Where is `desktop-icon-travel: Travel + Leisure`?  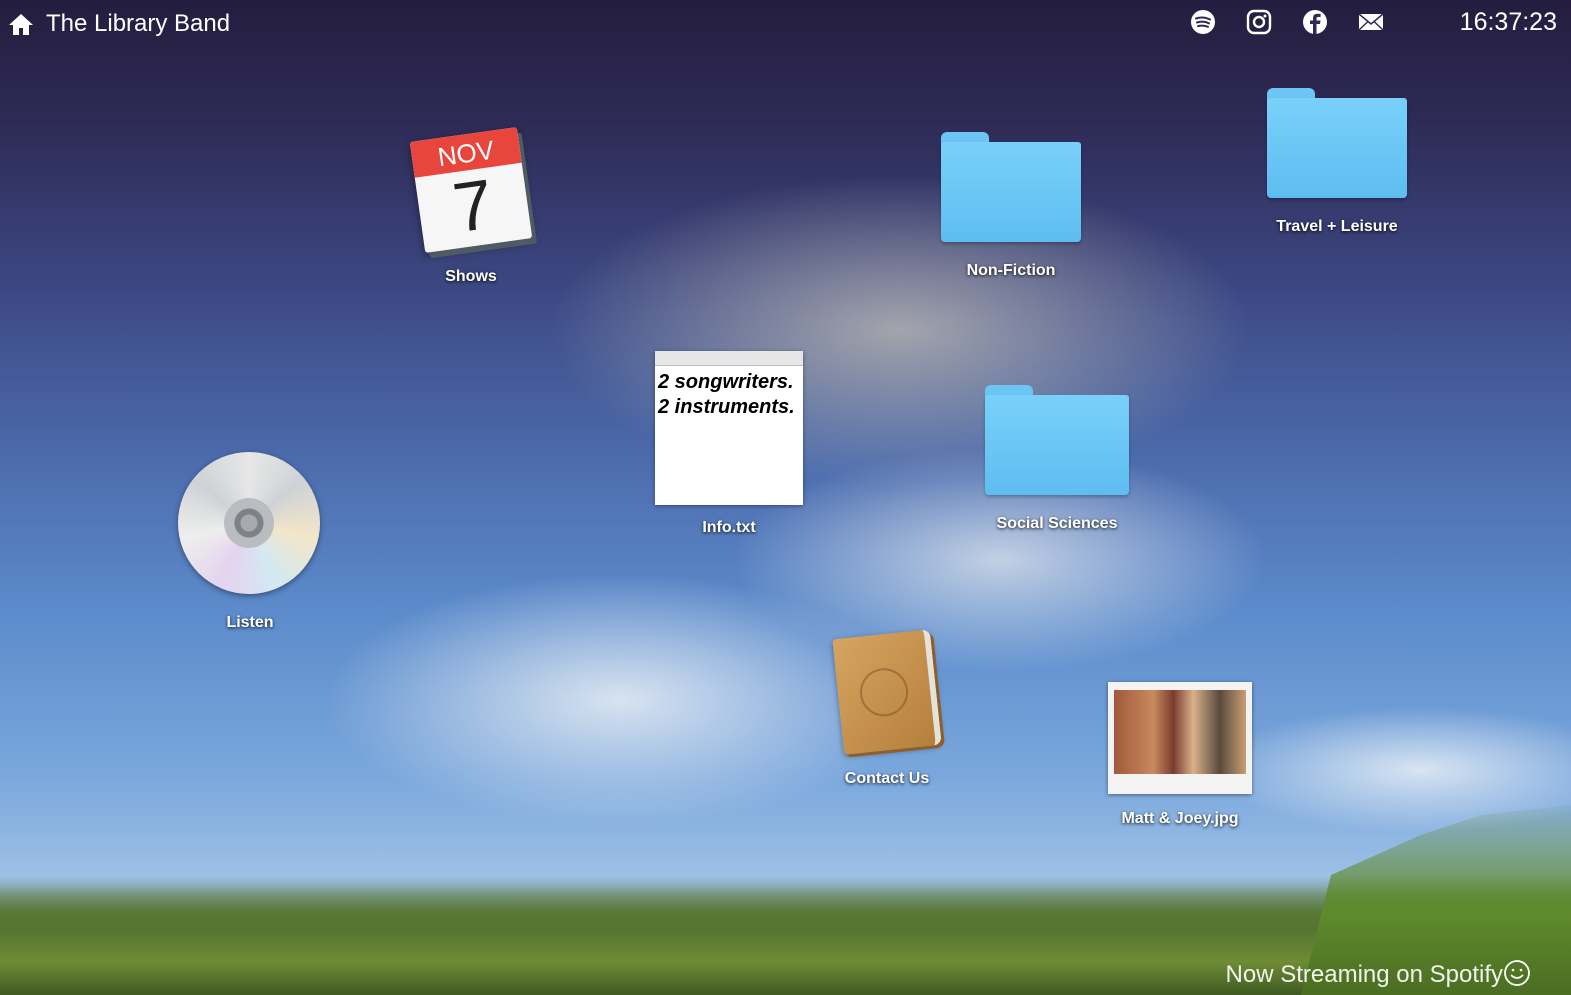
desktop-icon-travel: Travel + Leisure is located at coordinates (1337, 162).